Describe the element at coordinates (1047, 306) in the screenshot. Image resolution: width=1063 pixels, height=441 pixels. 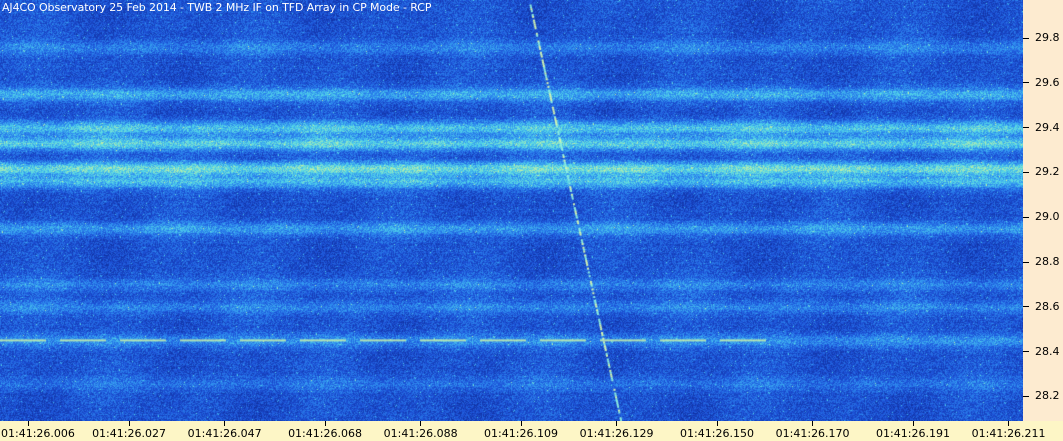
I see `y-tick-label: 28.6` at that location.